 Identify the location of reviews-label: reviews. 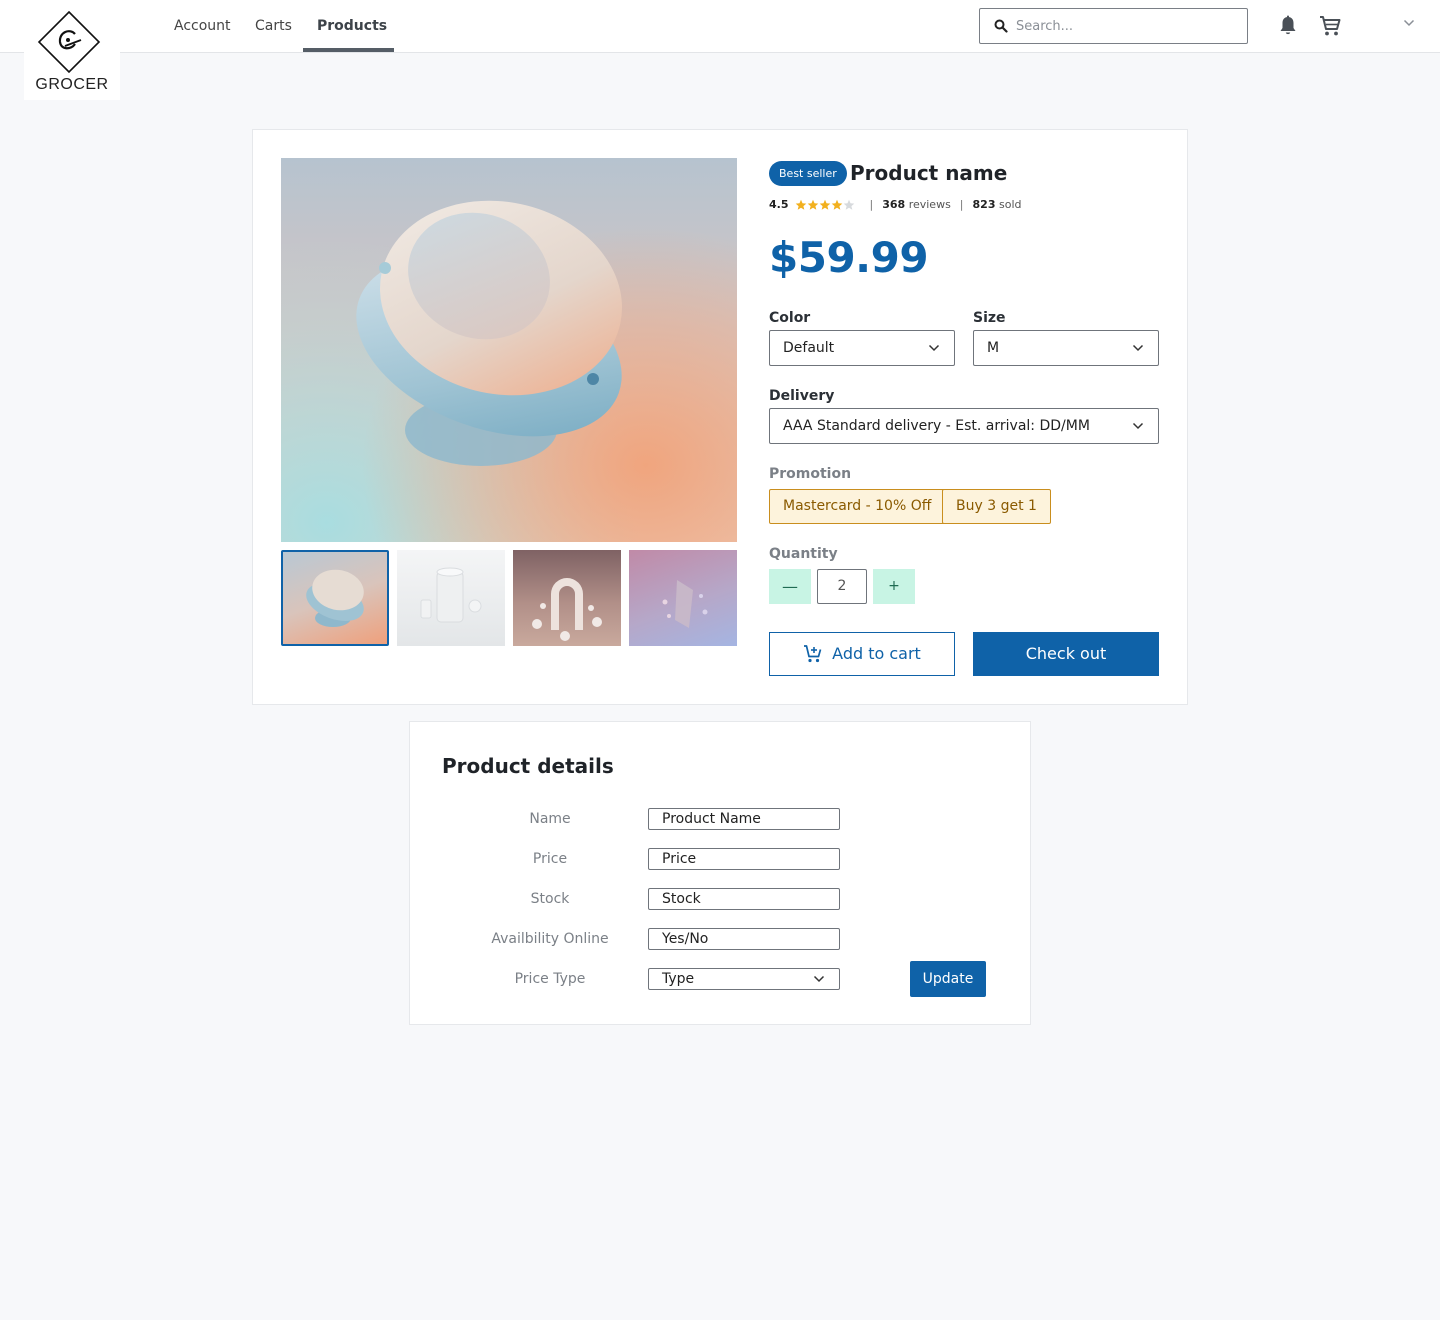
(930, 205).